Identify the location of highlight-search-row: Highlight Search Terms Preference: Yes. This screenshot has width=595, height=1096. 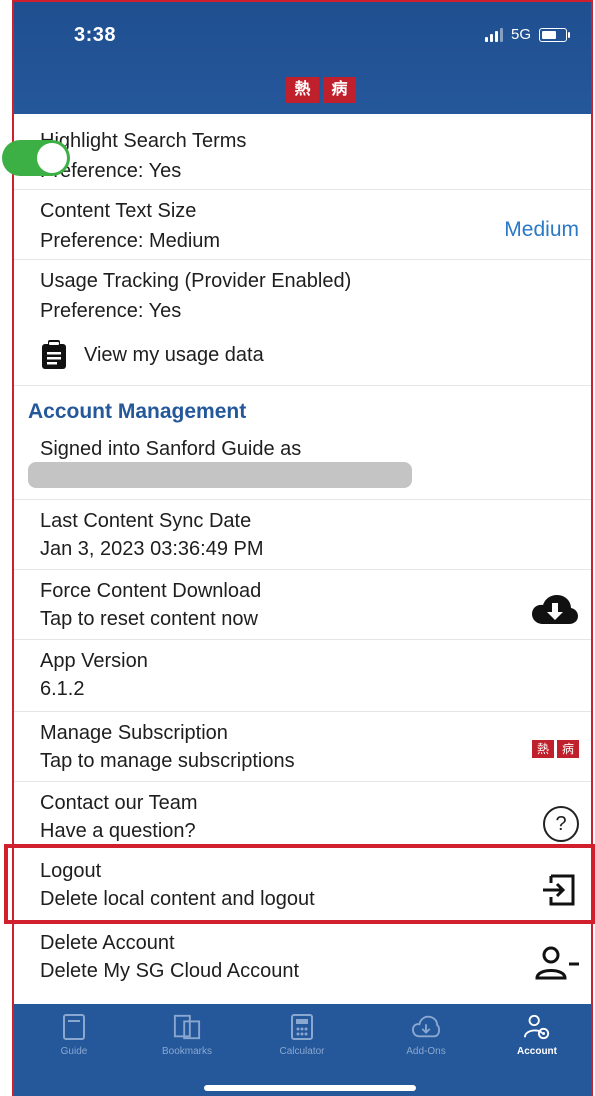
(296, 154).